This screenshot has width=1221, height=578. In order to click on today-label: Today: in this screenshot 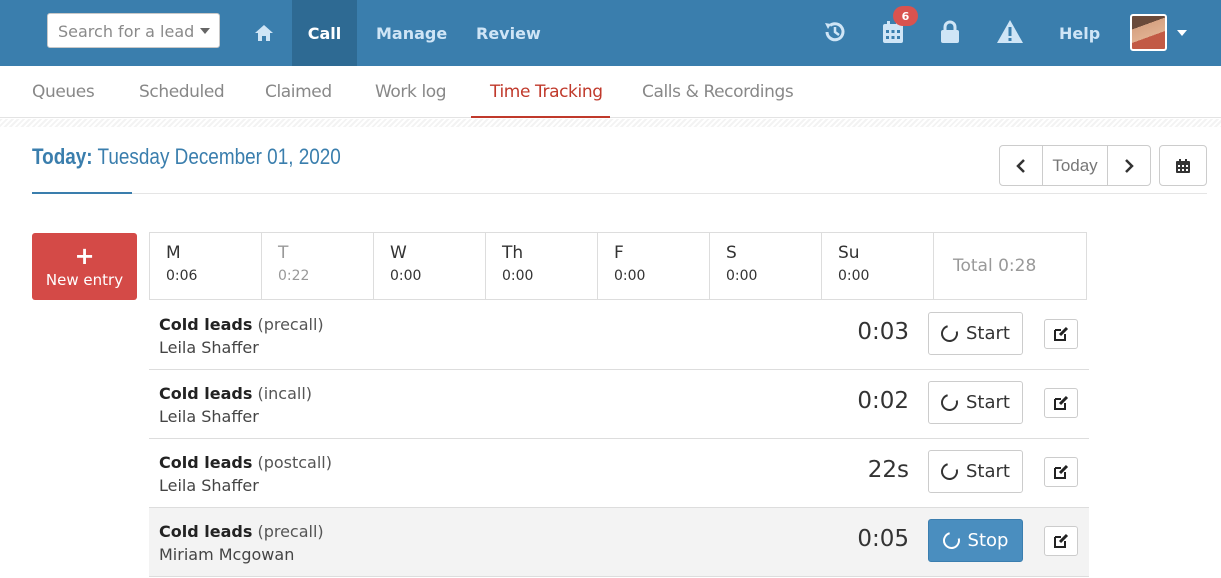, I will do `click(62, 156)`.